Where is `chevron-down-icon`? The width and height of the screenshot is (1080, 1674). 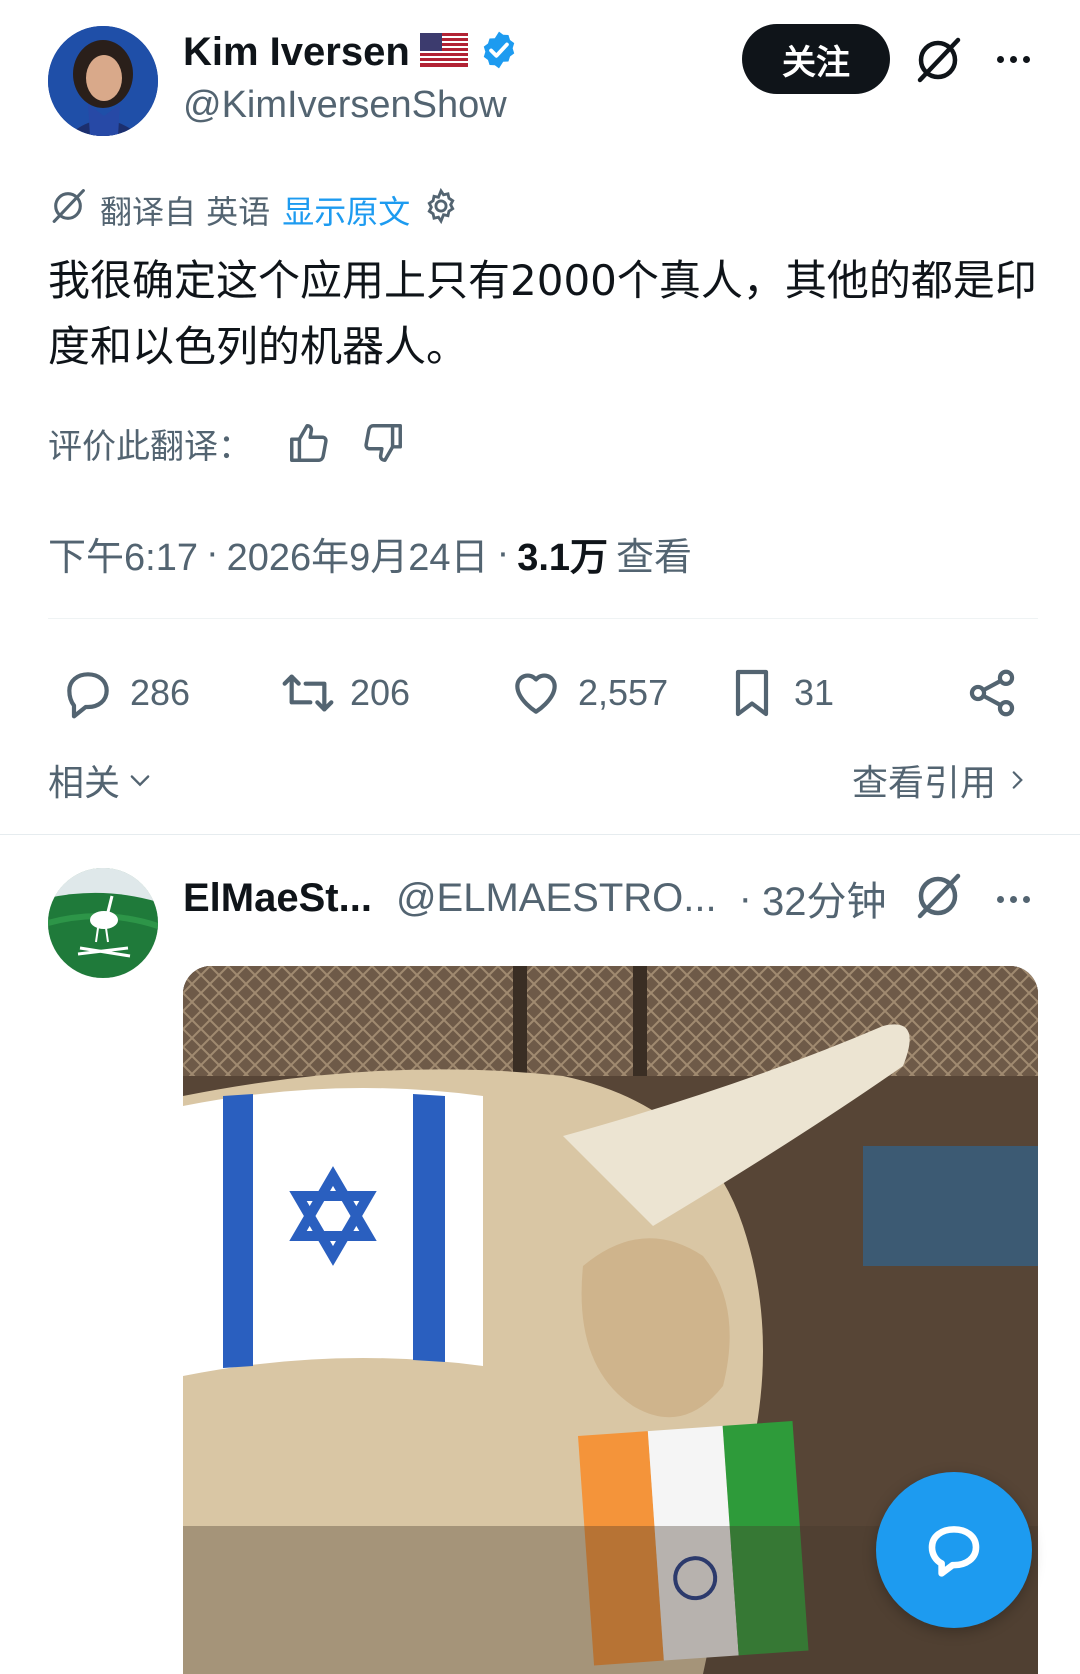
chevron-down-icon is located at coordinates (140, 781).